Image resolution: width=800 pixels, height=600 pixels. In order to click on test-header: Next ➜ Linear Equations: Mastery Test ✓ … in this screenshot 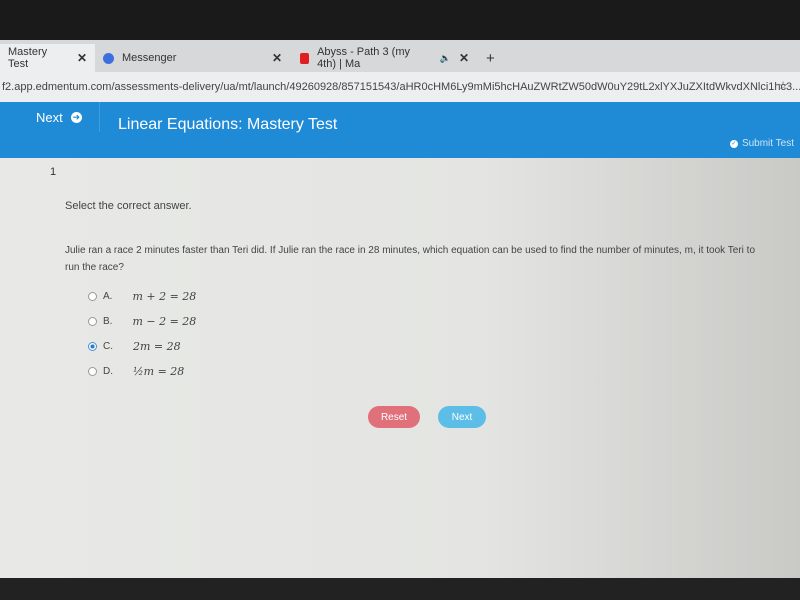, I will do `click(400, 130)`.